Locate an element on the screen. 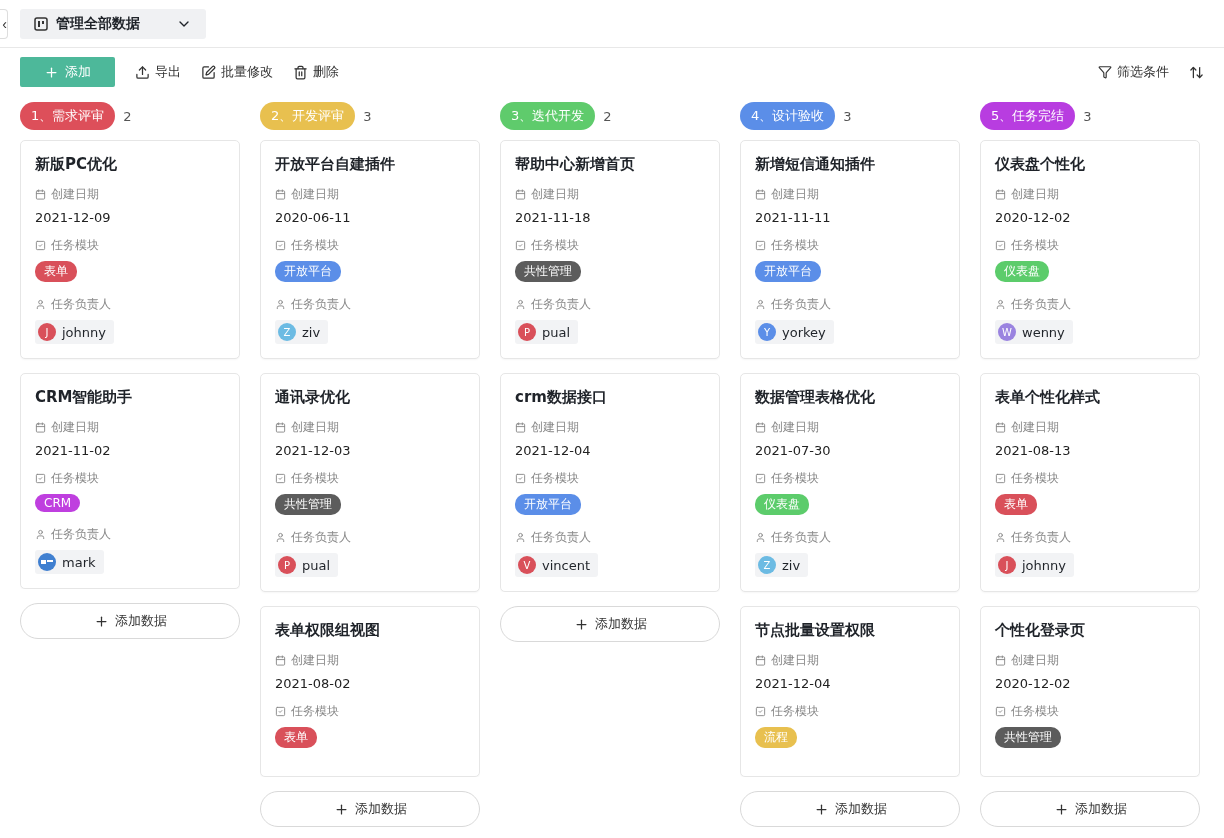  task-card: 数据管理表格优化 创建日期 2021-07-30 任务模块 仪表盘 任务负责人 Z ziv is located at coordinates (850, 482).